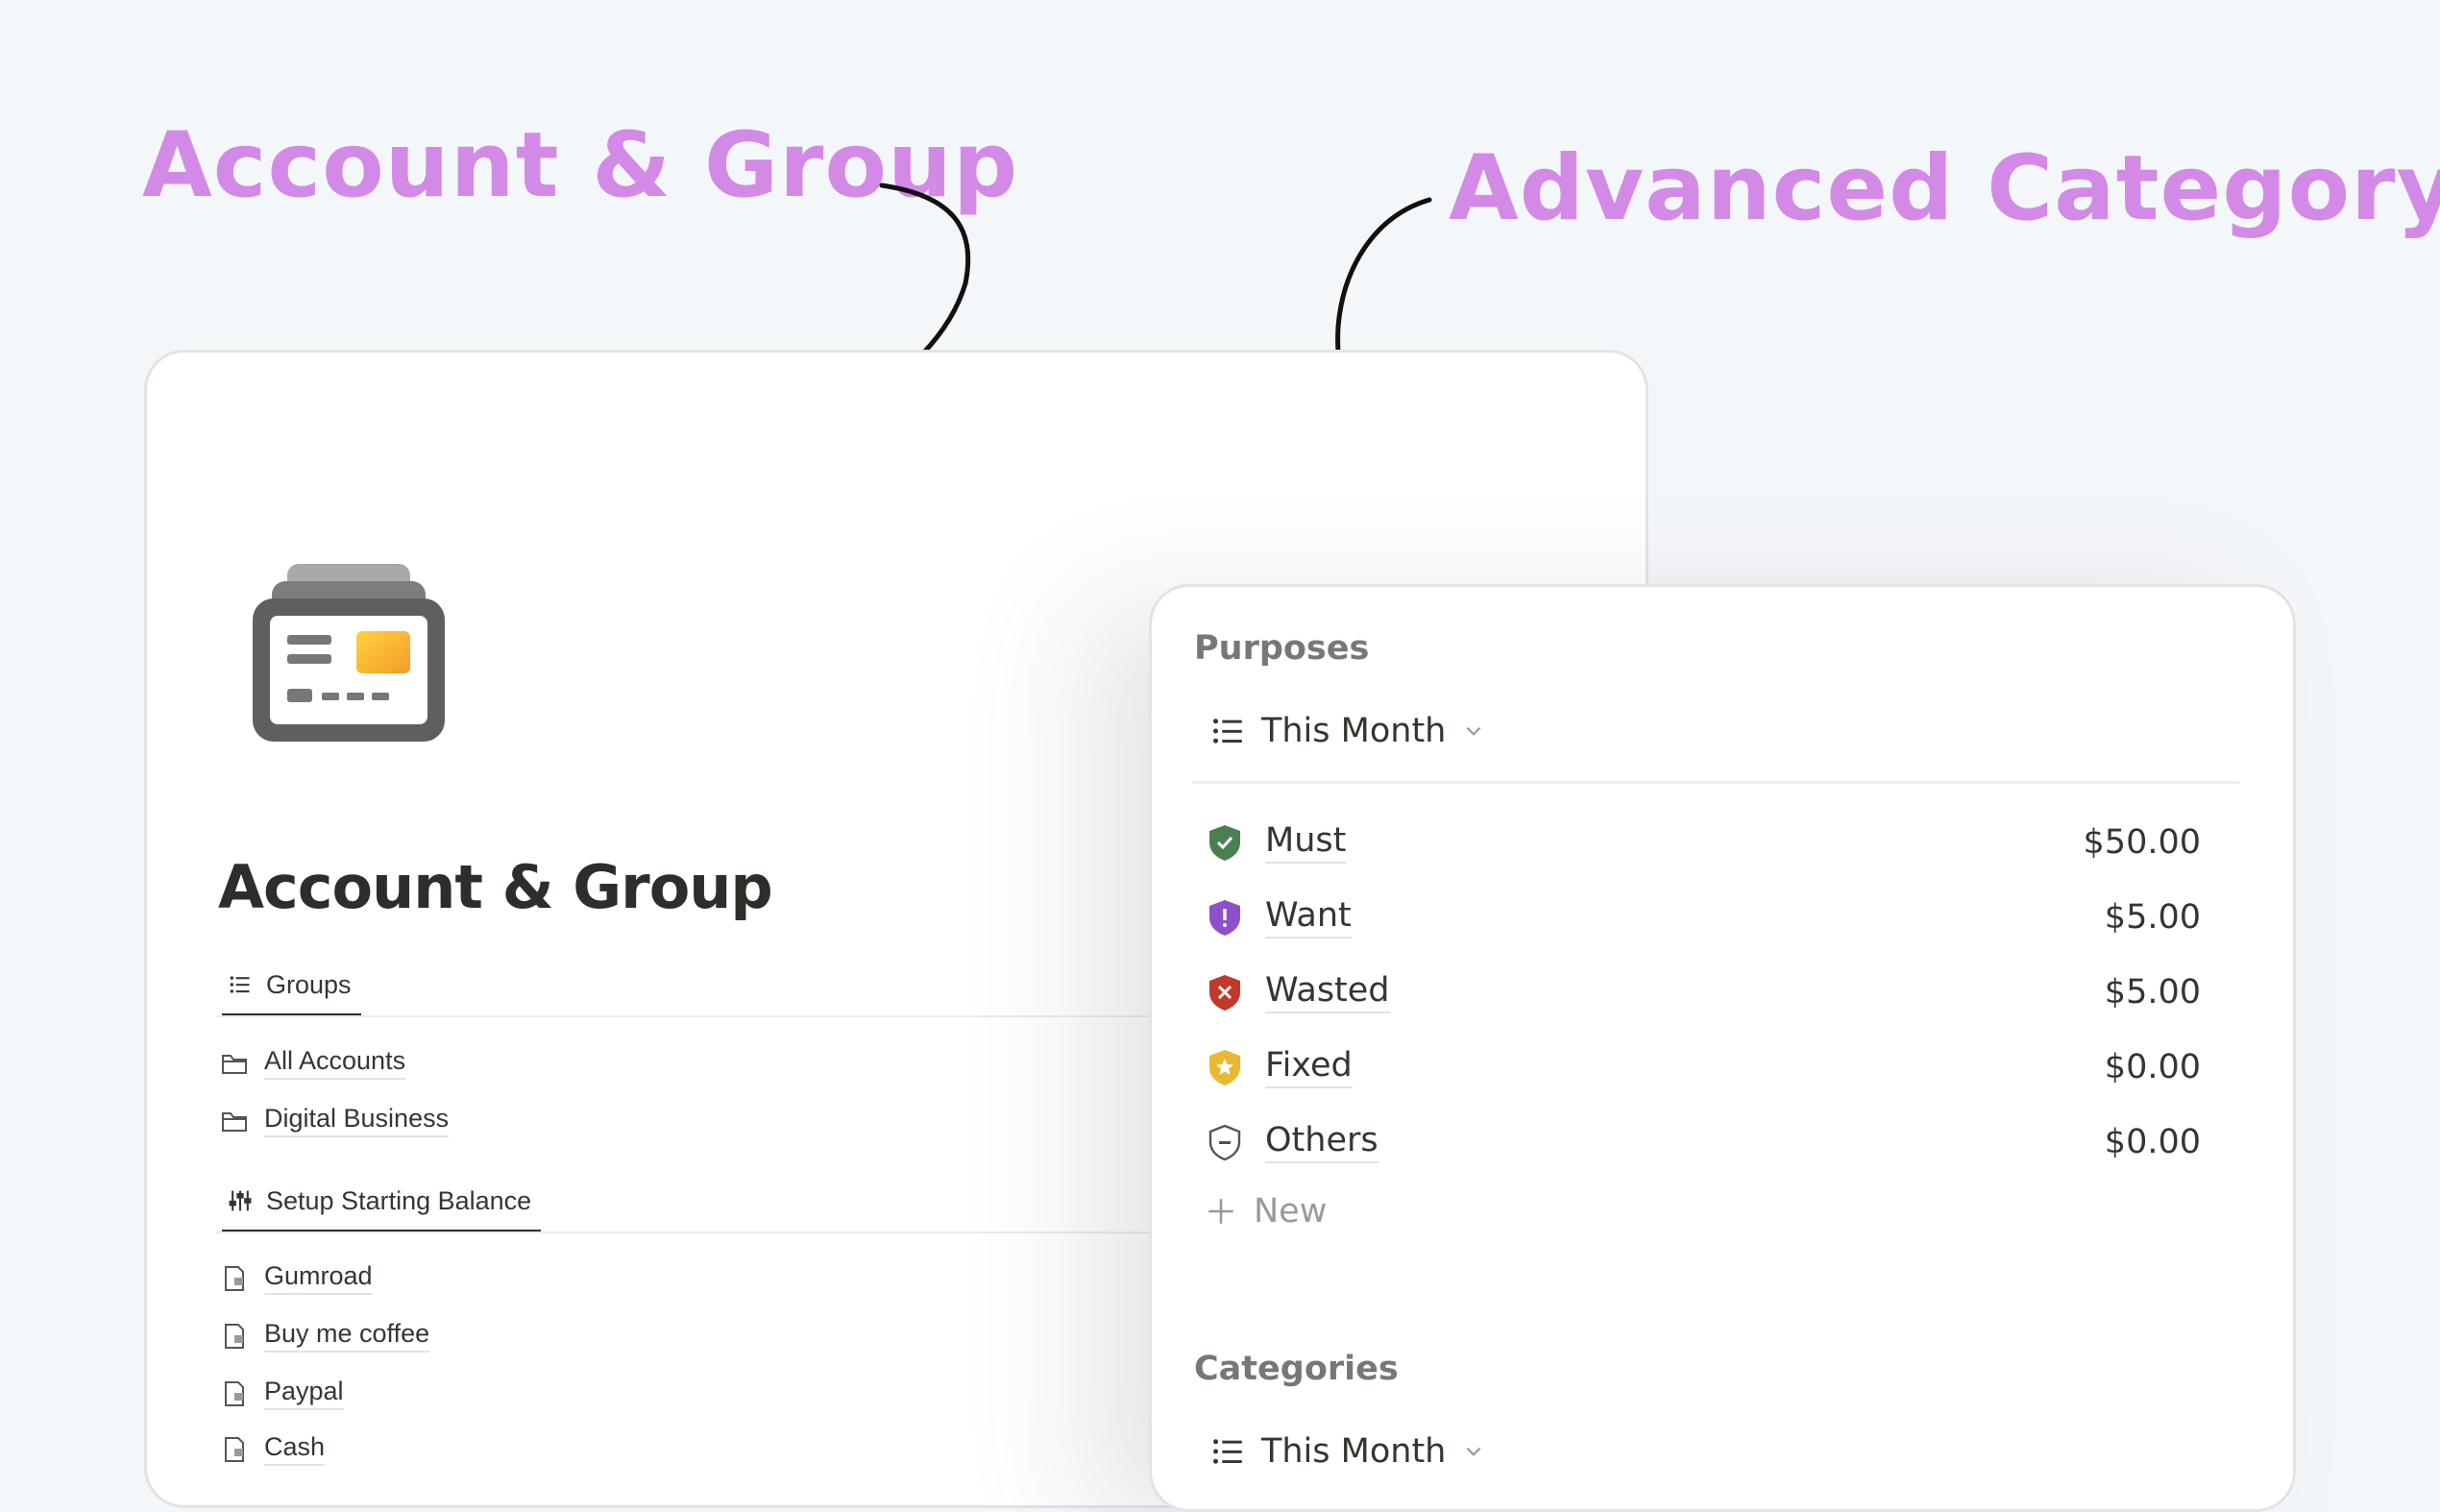  What do you see at coordinates (1224, 843) in the screenshot?
I see `check-shield-icon` at bounding box center [1224, 843].